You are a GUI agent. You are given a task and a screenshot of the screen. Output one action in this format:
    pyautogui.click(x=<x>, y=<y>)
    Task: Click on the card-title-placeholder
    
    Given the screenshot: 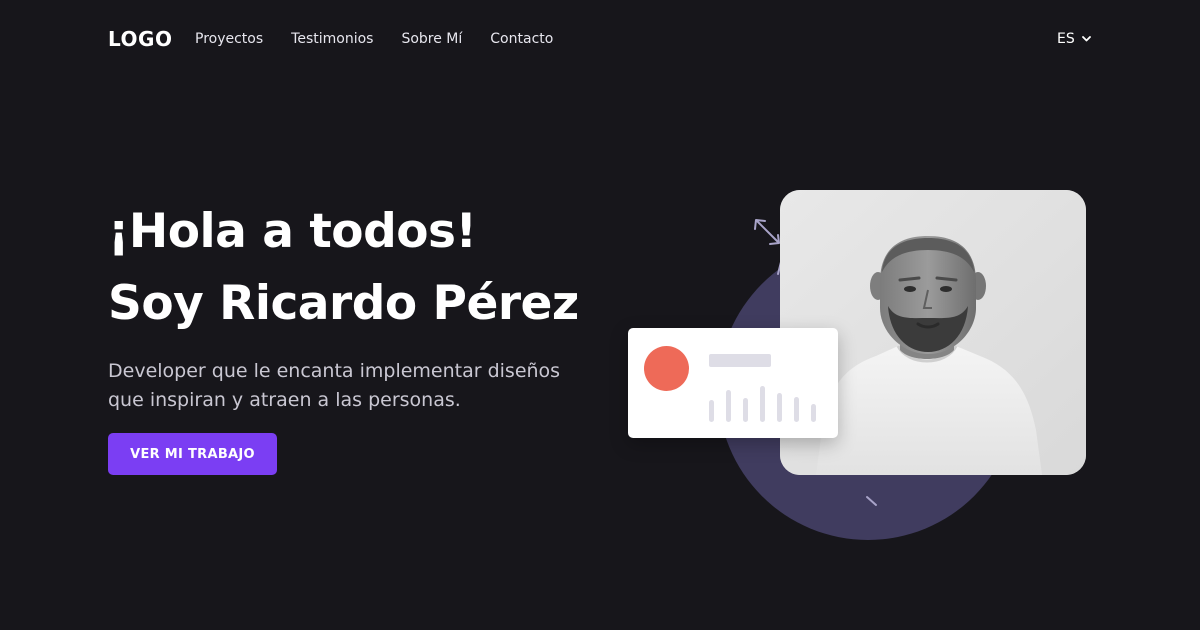 What is the action you would take?
    pyautogui.click(x=740, y=360)
    